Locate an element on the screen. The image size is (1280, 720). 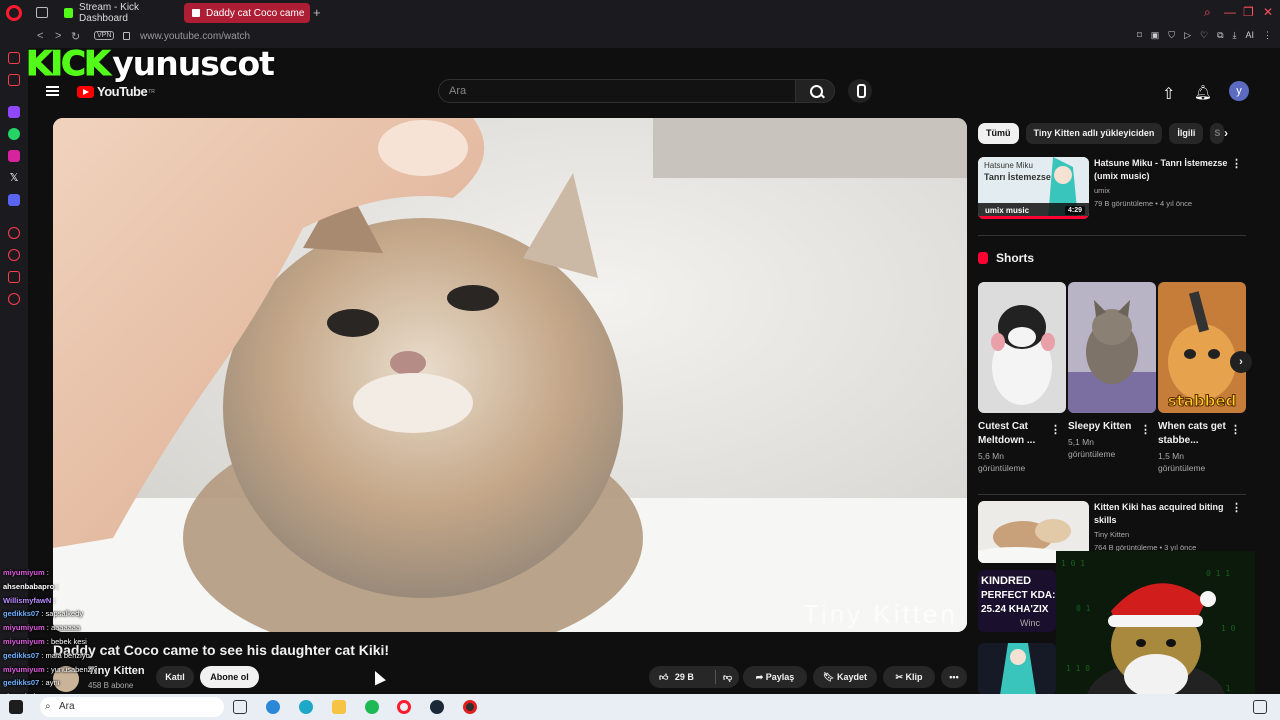
twitch-icon is located at coordinates (14, 112).